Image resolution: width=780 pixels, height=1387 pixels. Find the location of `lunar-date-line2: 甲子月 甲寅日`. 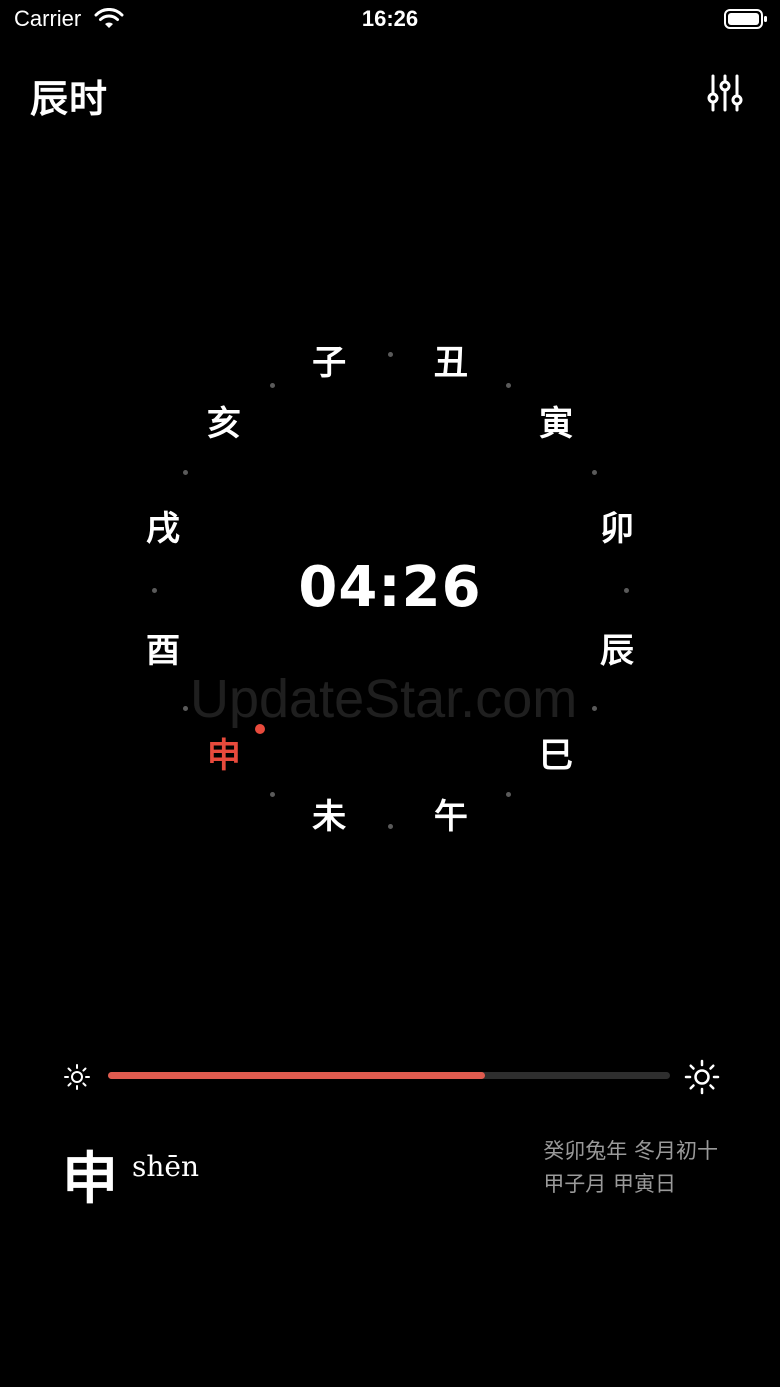

lunar-date-line2: 甲子月 甲寅日 is located at coordinates (609, 1184).